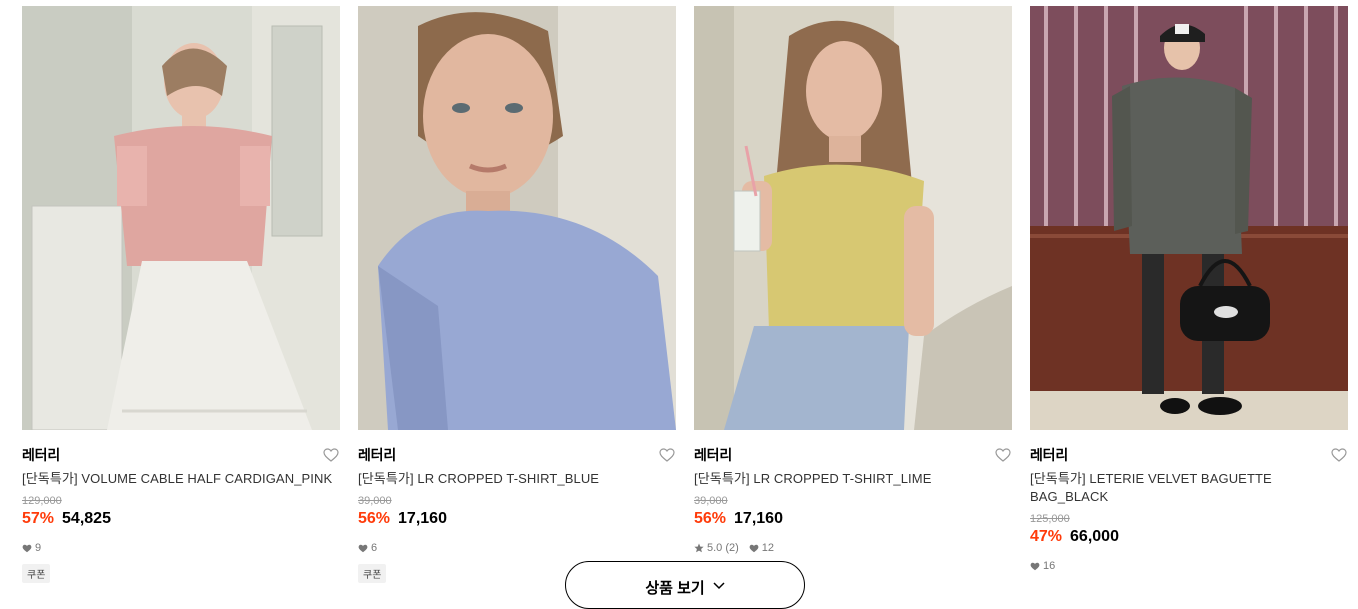  I want to click on more-products-label: 상품 보기, so click(675, 588).